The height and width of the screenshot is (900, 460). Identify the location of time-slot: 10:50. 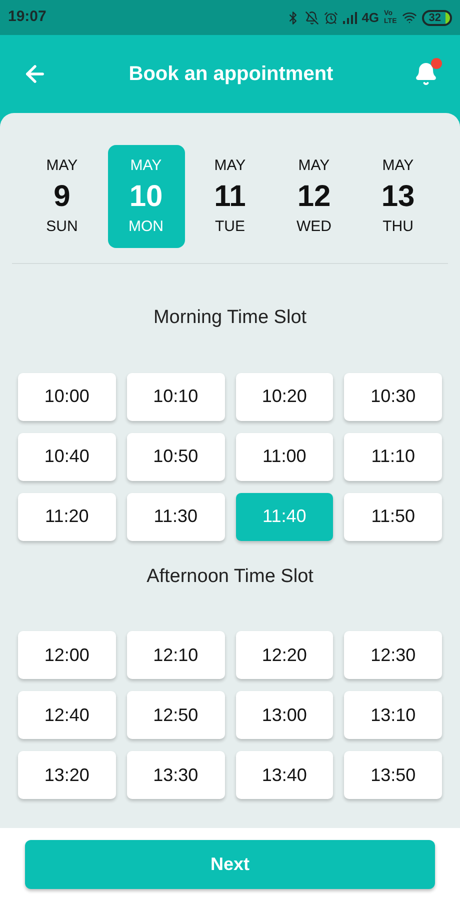
(175, 456).